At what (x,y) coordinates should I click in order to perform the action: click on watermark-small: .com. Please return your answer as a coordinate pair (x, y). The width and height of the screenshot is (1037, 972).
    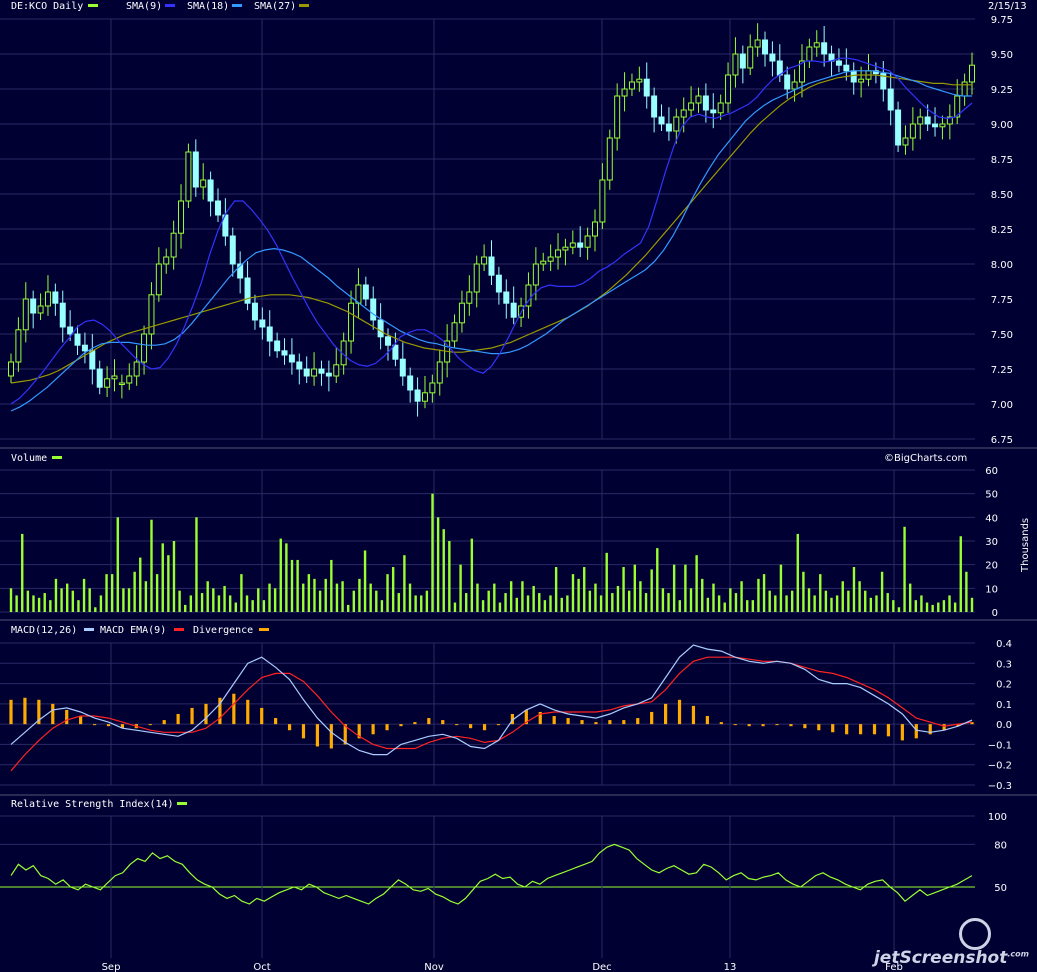
    Looking at the image, I should click on (1018, 954).